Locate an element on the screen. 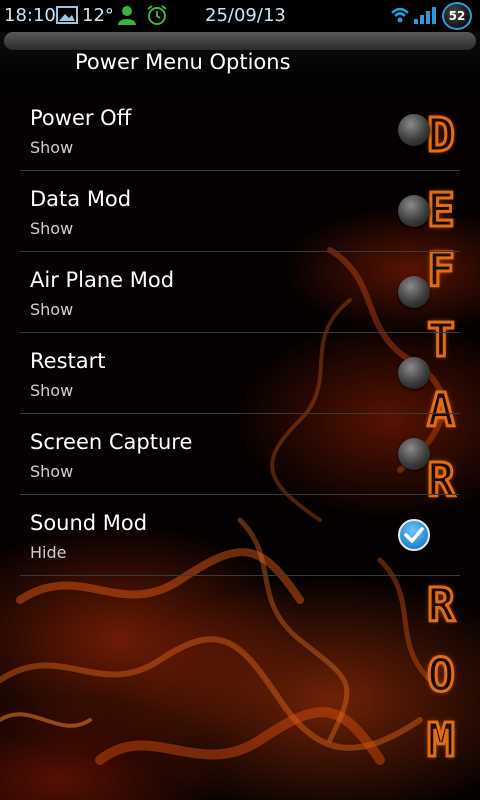 This screenshot has height=800, width=480. checkmark-icon is located at coordinates (414, 535).